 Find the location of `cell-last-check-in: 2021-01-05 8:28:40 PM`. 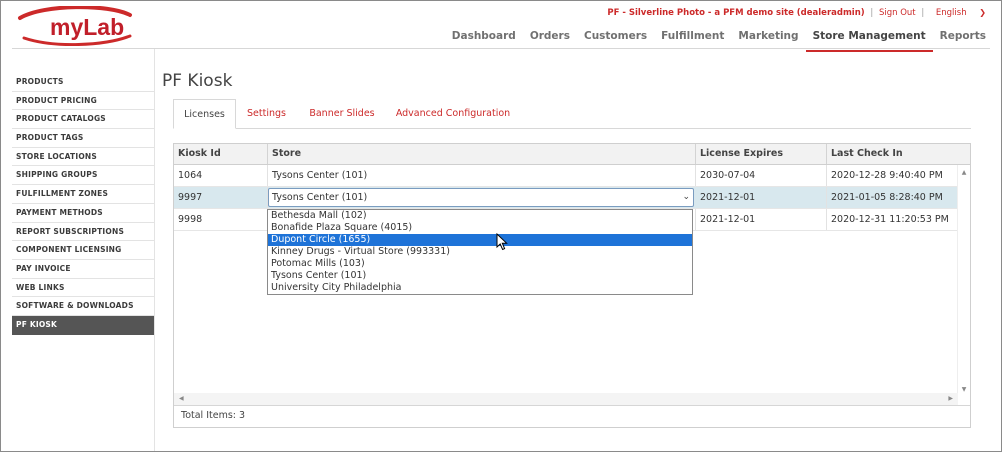

cell-last-check-in: 2021-01-05 8:28:40 PM is located at coordinates (892, 197).